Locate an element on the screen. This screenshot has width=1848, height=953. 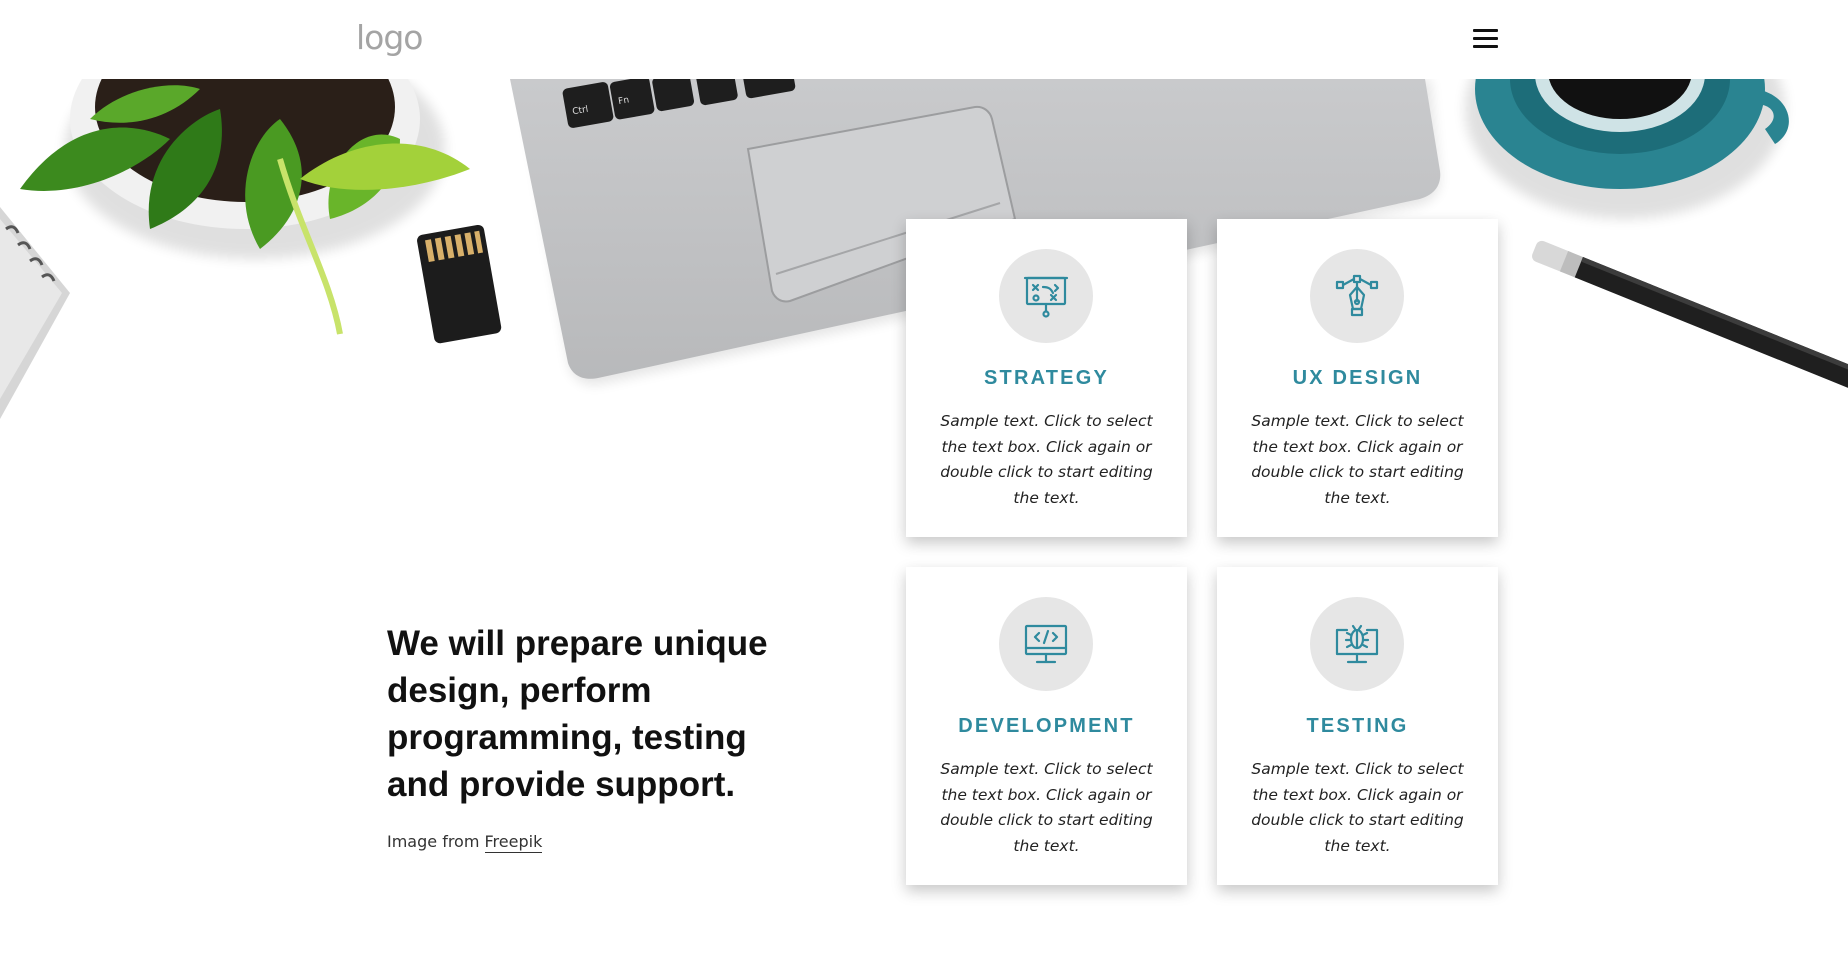
pencil-illustration is located at coordinates (1690, 315).